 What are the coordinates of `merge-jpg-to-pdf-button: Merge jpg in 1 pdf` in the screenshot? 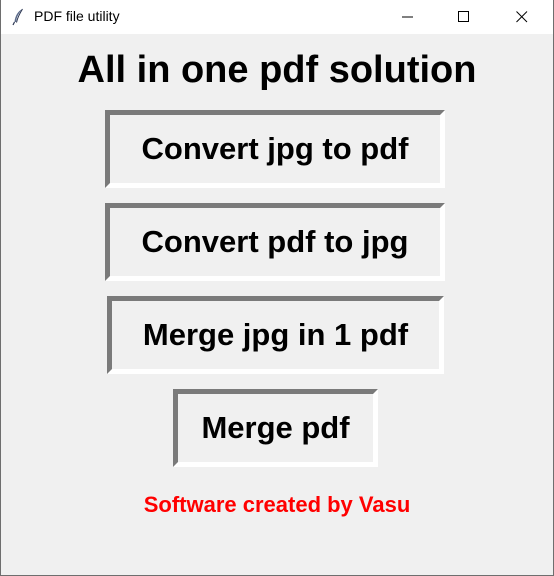 It's located at (275, 335).